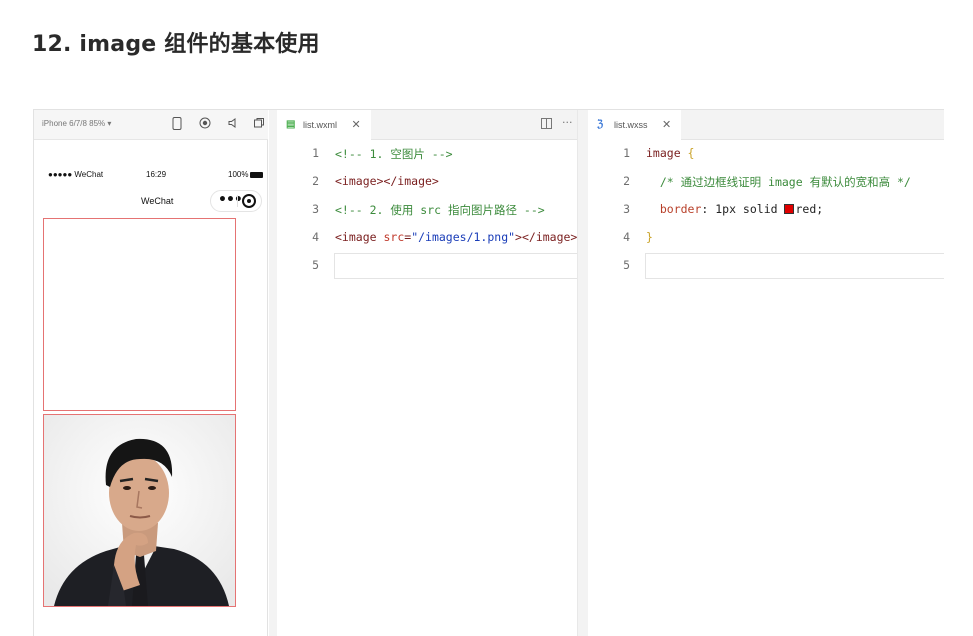 The width and height of the screenshot is (973, 636). Describe the element at coordinates (427, 125) in the screenshot. I see `wxml-tabbar: ▤ list.wxml ✕ ···` at that location.